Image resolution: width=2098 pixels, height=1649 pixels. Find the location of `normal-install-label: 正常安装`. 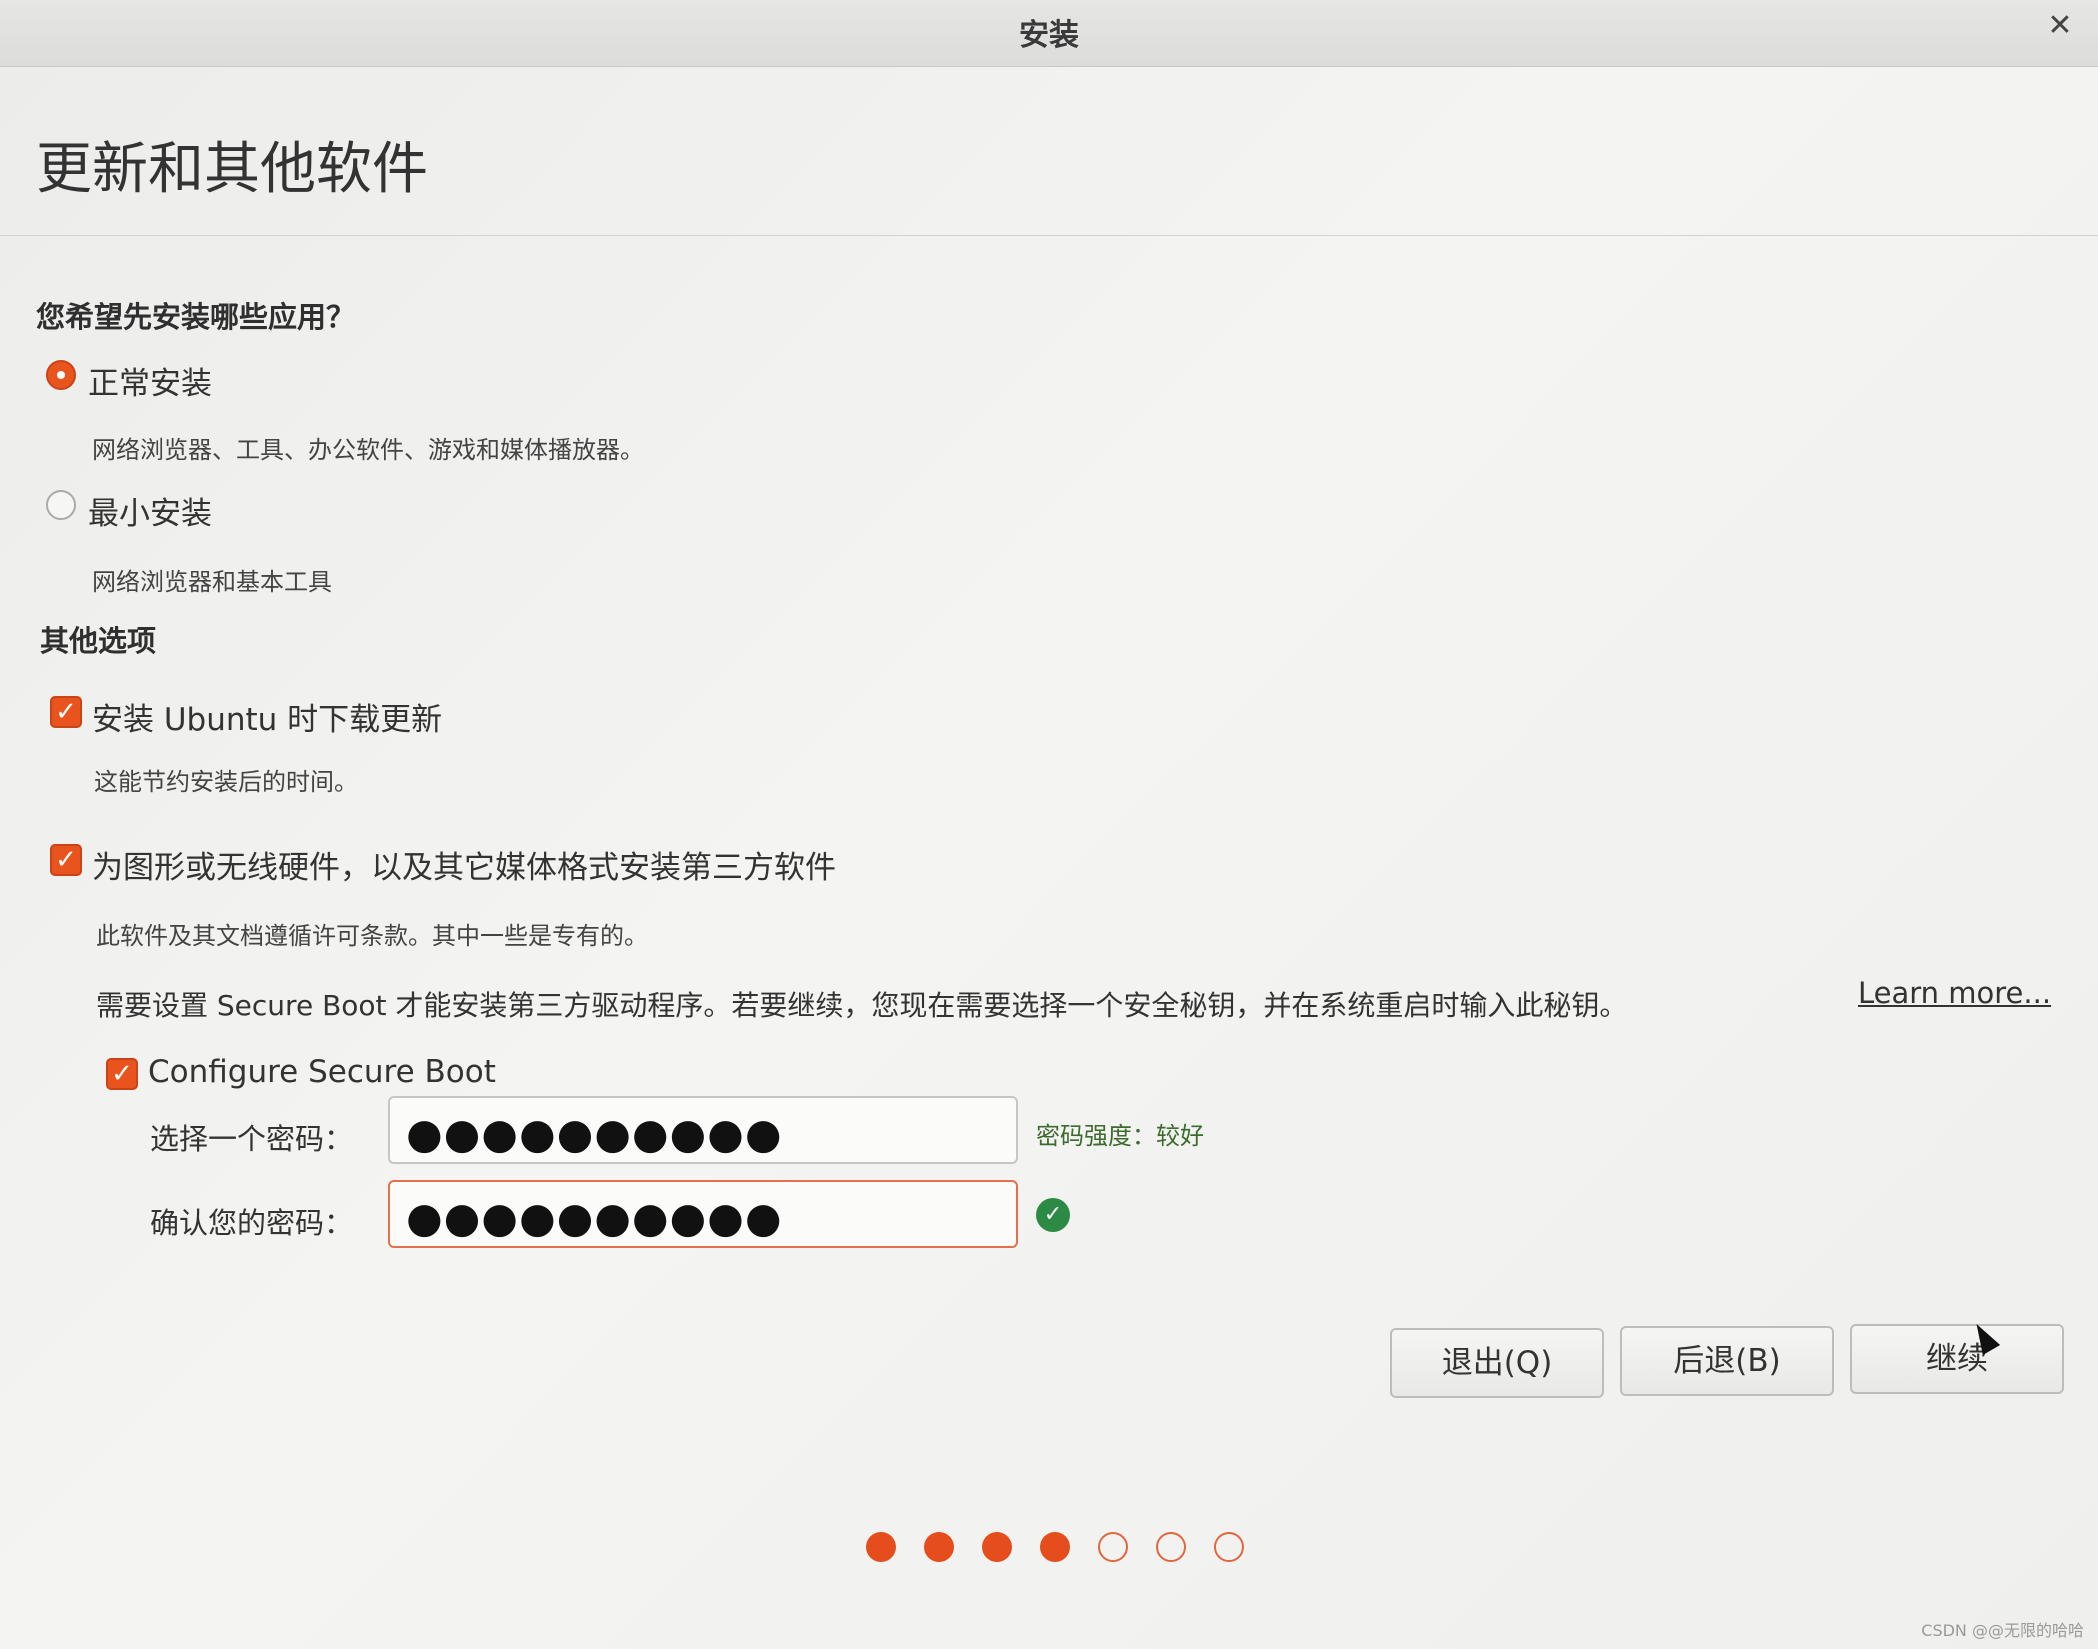

normal-install-label: 正常安装 is located at coordinates (150, 380).